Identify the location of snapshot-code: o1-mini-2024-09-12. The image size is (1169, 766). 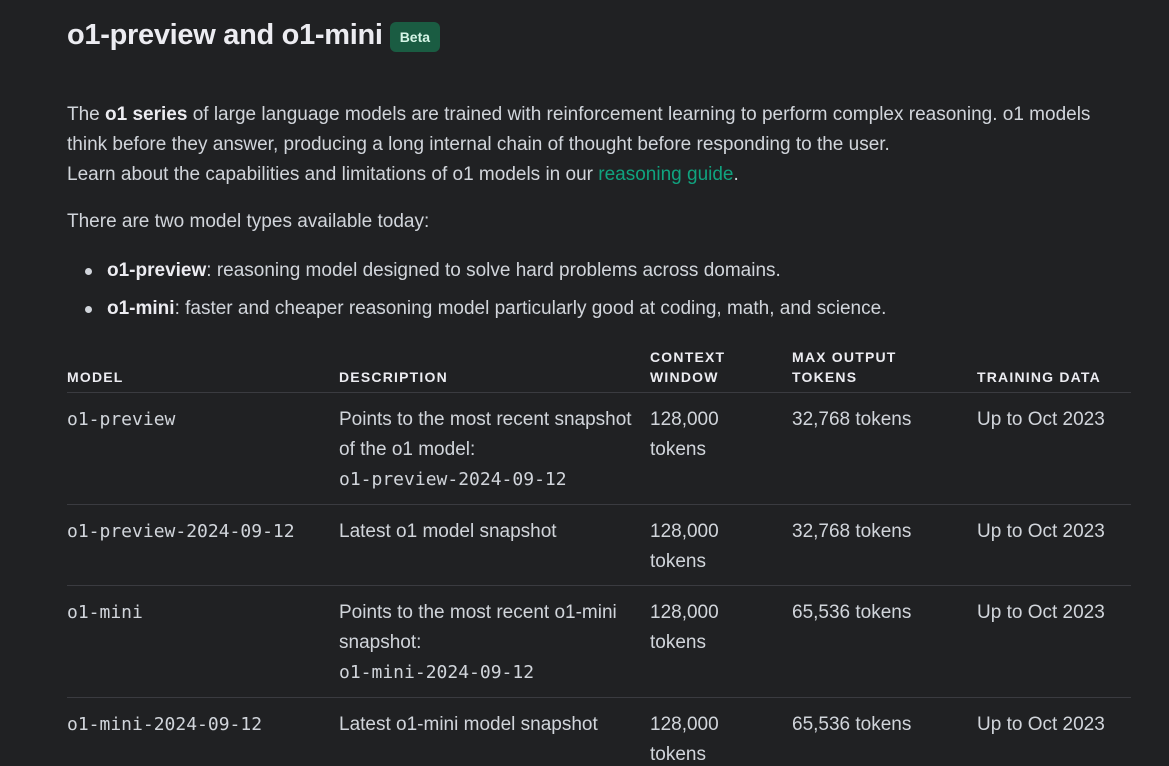
(437, 672).